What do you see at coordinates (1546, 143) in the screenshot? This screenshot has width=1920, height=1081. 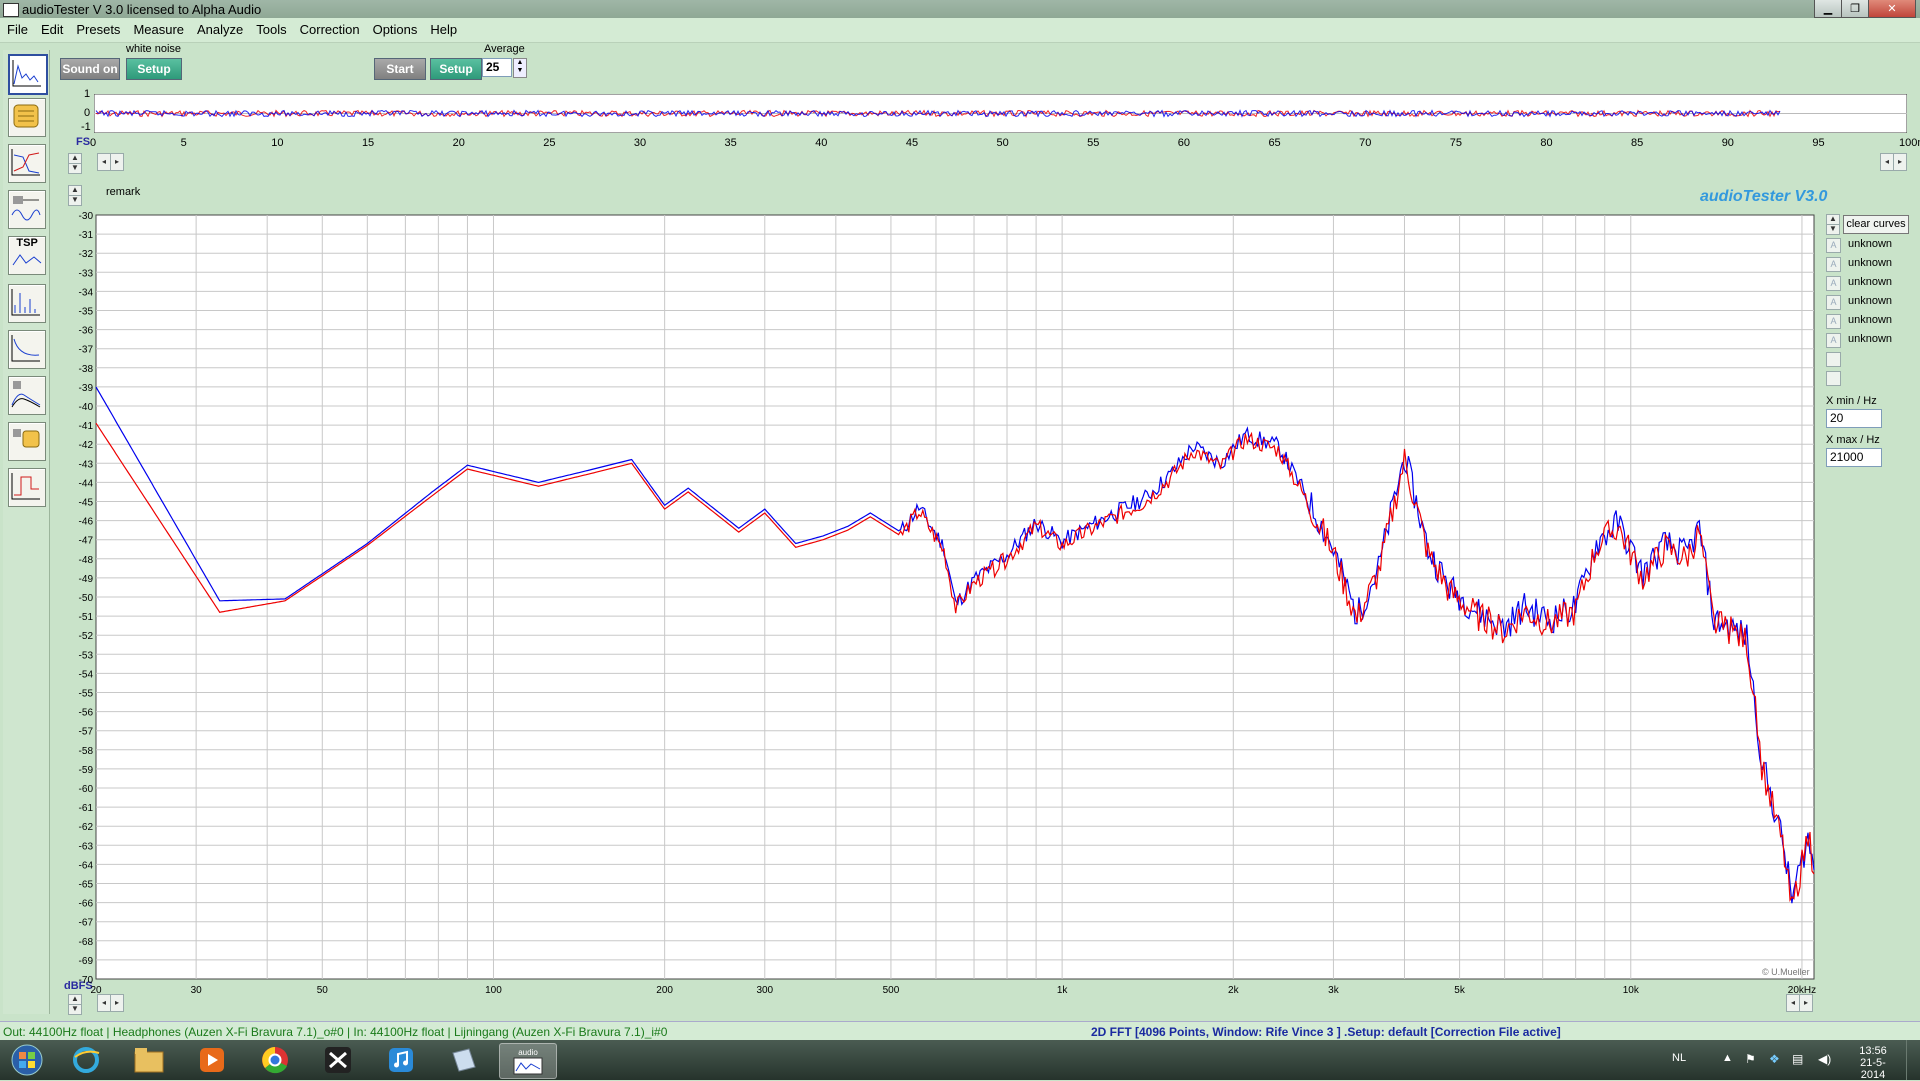 I see `scope-xtick: 80` at bounding box center [1546, 143].